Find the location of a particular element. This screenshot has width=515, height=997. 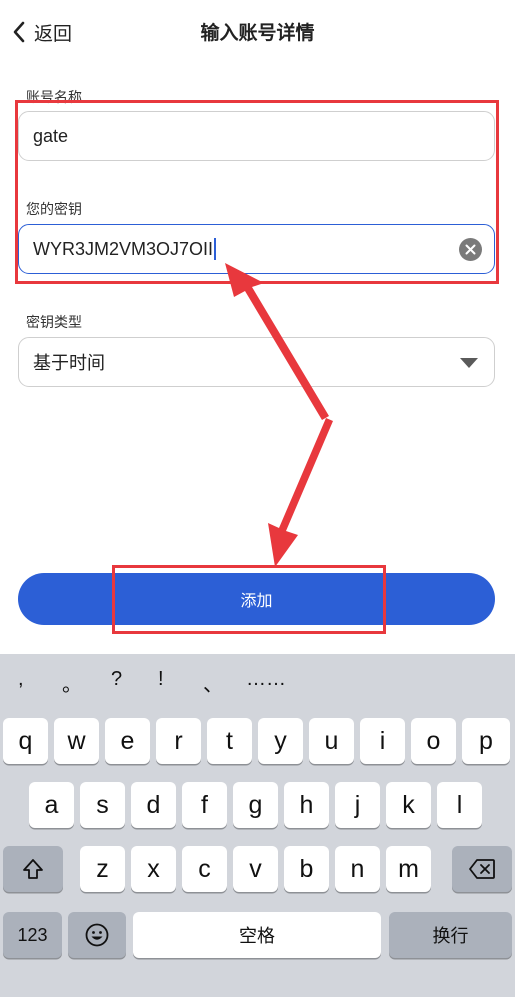

key-i: i is located at coordinates (382, 741).